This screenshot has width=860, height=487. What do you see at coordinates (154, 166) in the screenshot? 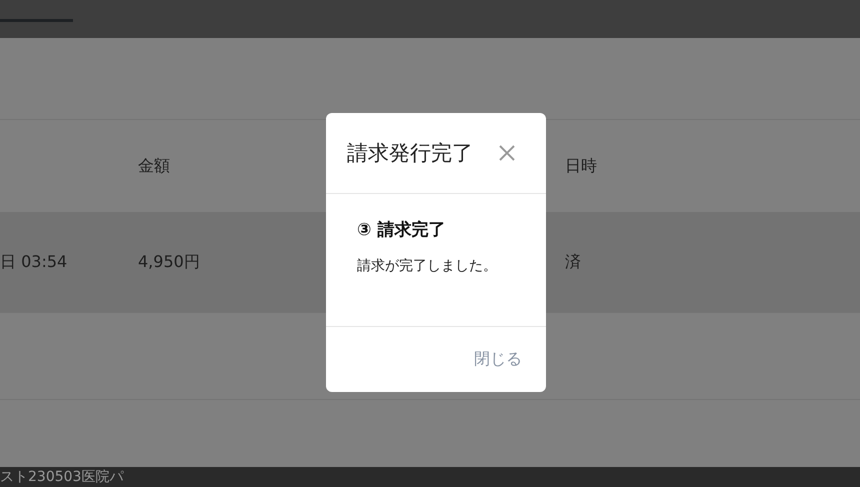
I see `column-header: 金額` at bounding box center [154, 166].